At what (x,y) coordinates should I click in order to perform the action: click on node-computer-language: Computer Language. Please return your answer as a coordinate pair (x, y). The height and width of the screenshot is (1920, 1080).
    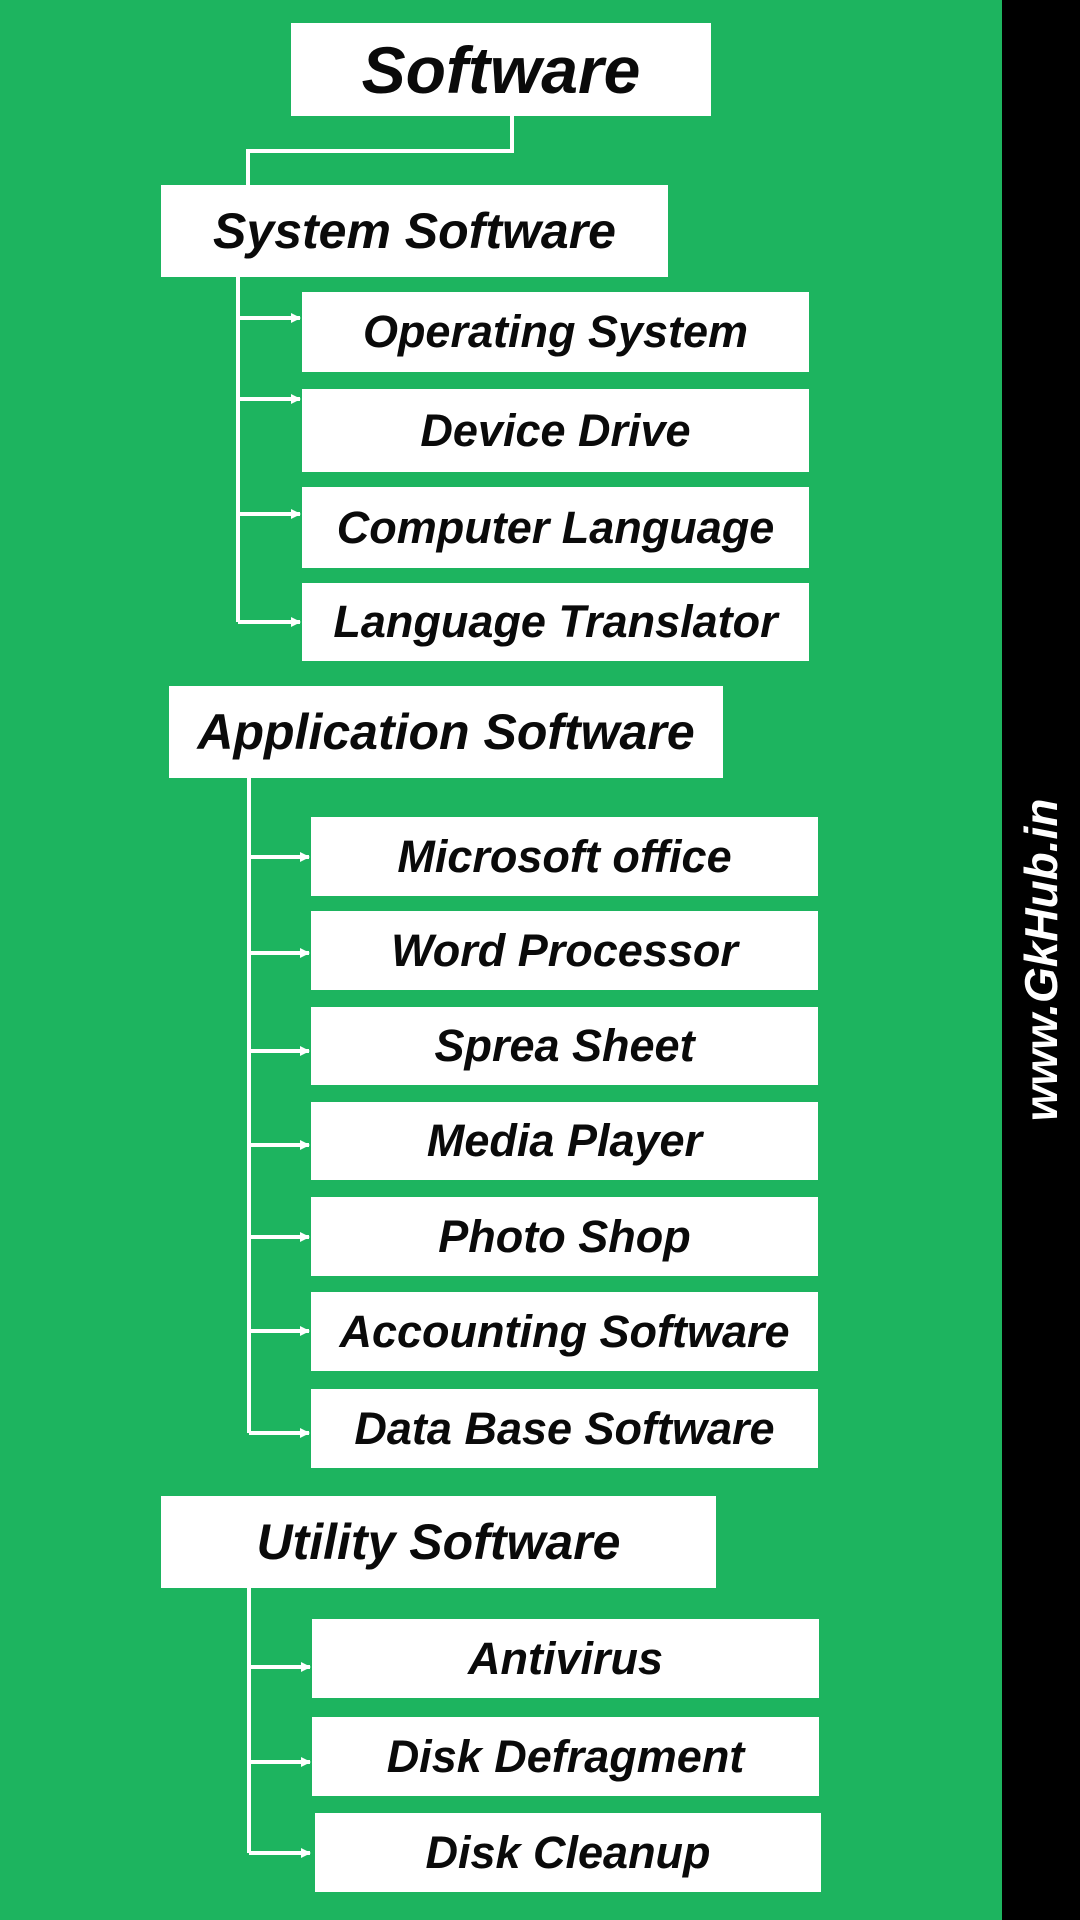
    Looking at the image, I should click on (555, 527).